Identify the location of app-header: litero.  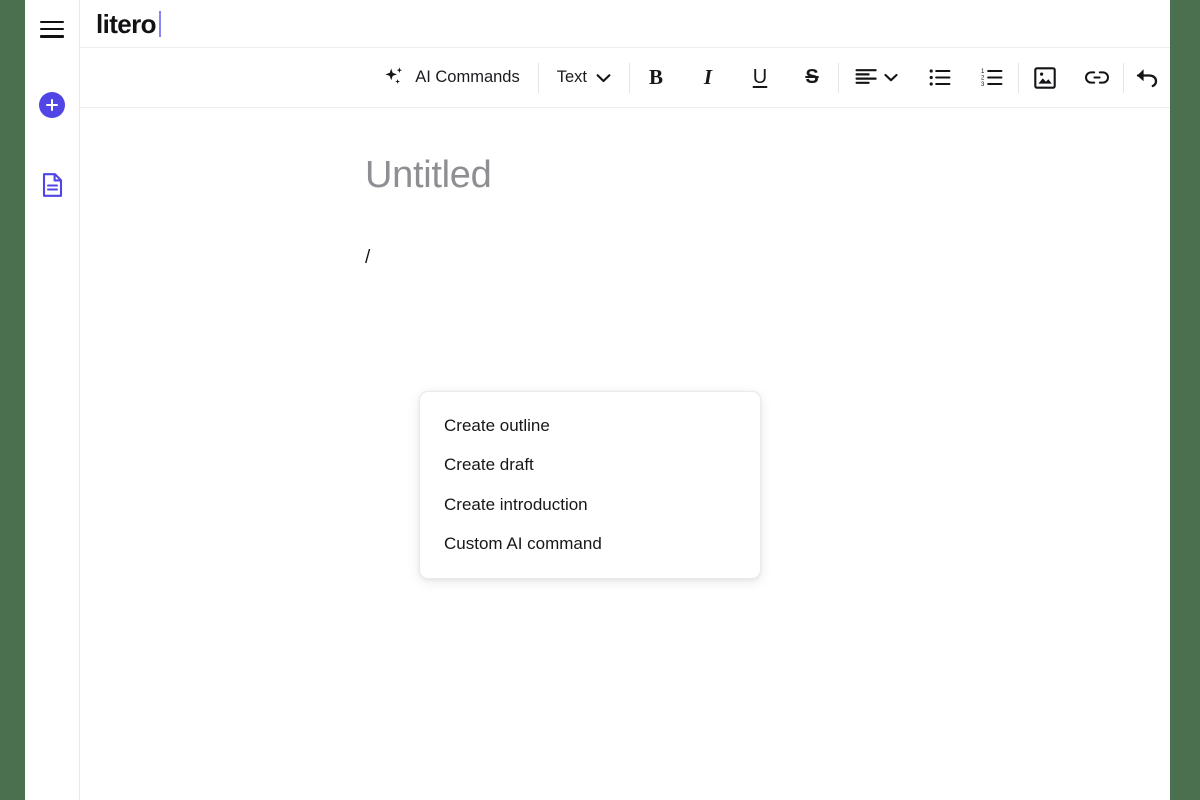
(625, 24).